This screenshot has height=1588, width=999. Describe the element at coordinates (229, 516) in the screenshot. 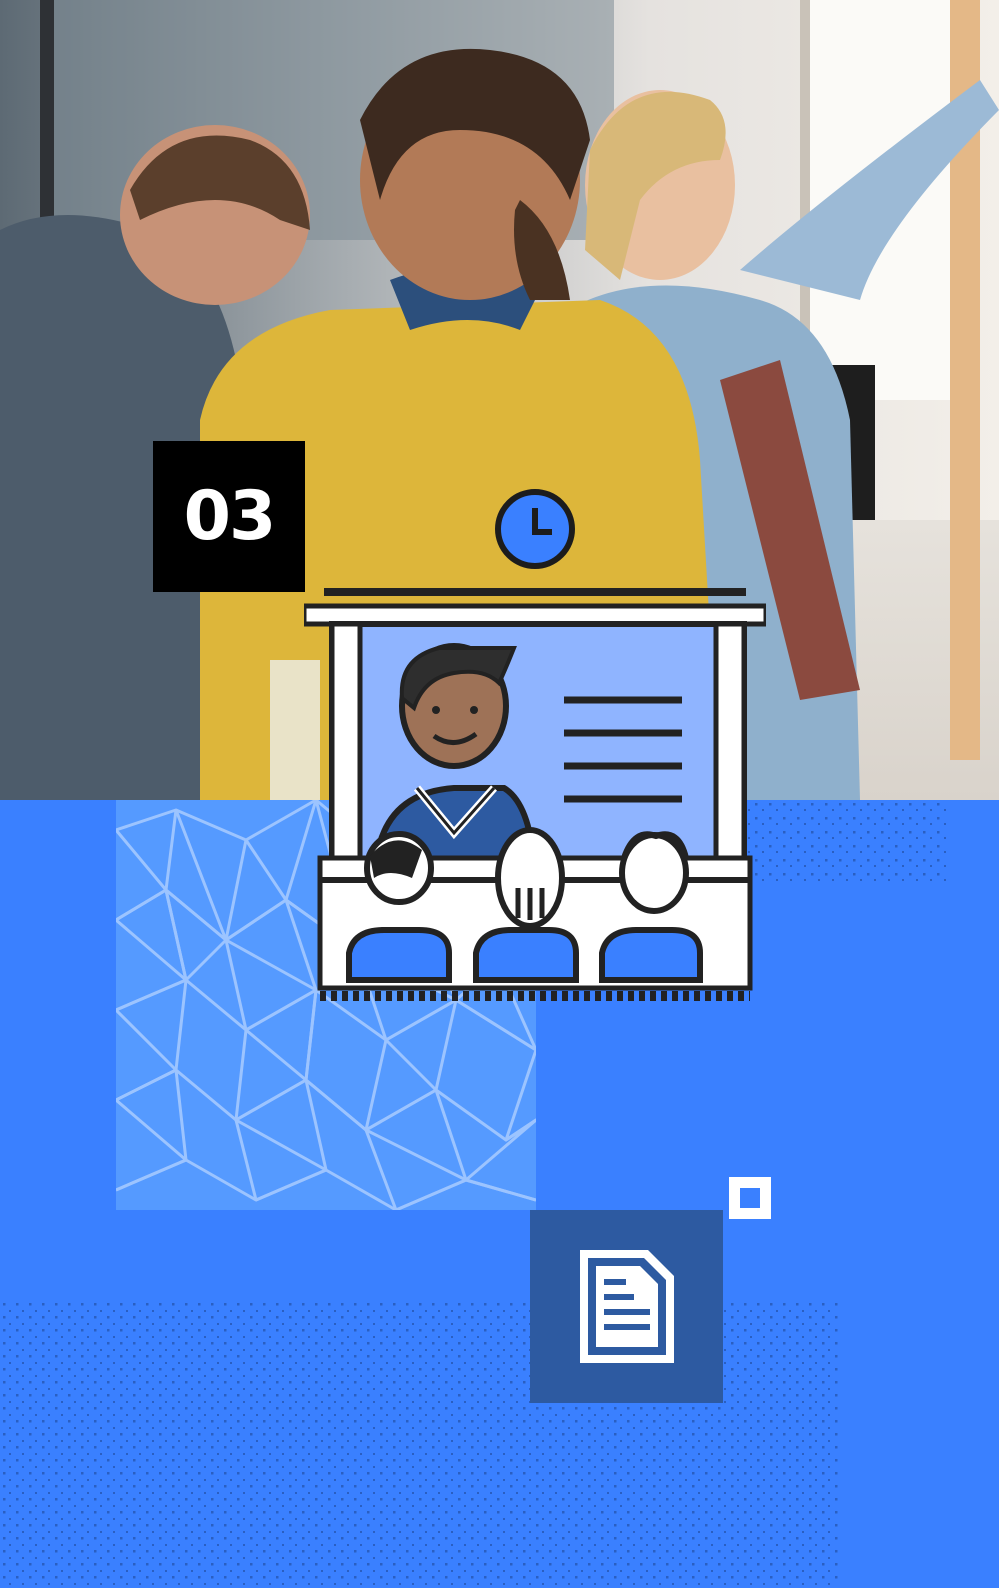

I see `step-number-badge: 03` at that location.